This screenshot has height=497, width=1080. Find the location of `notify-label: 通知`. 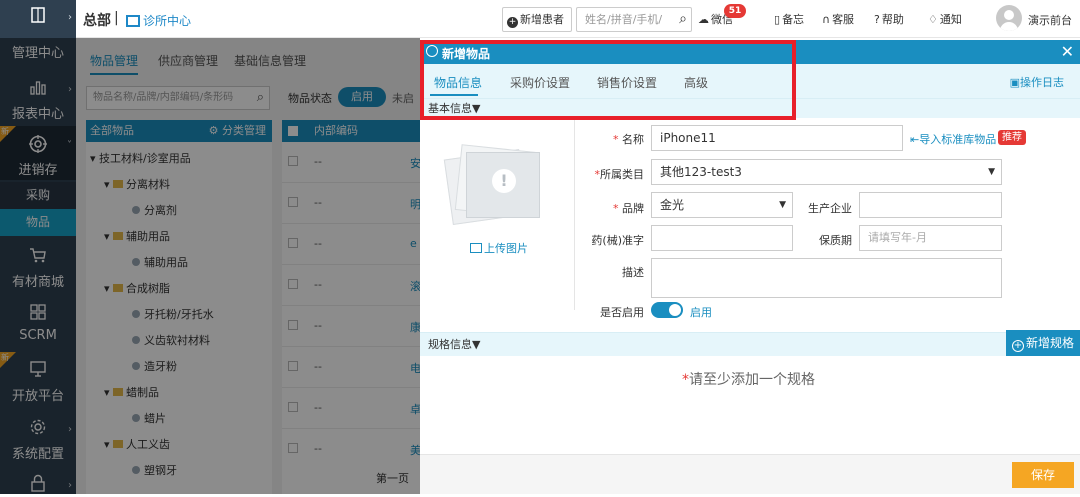

notify-label: 通知 is located at coordinates (950, 19).